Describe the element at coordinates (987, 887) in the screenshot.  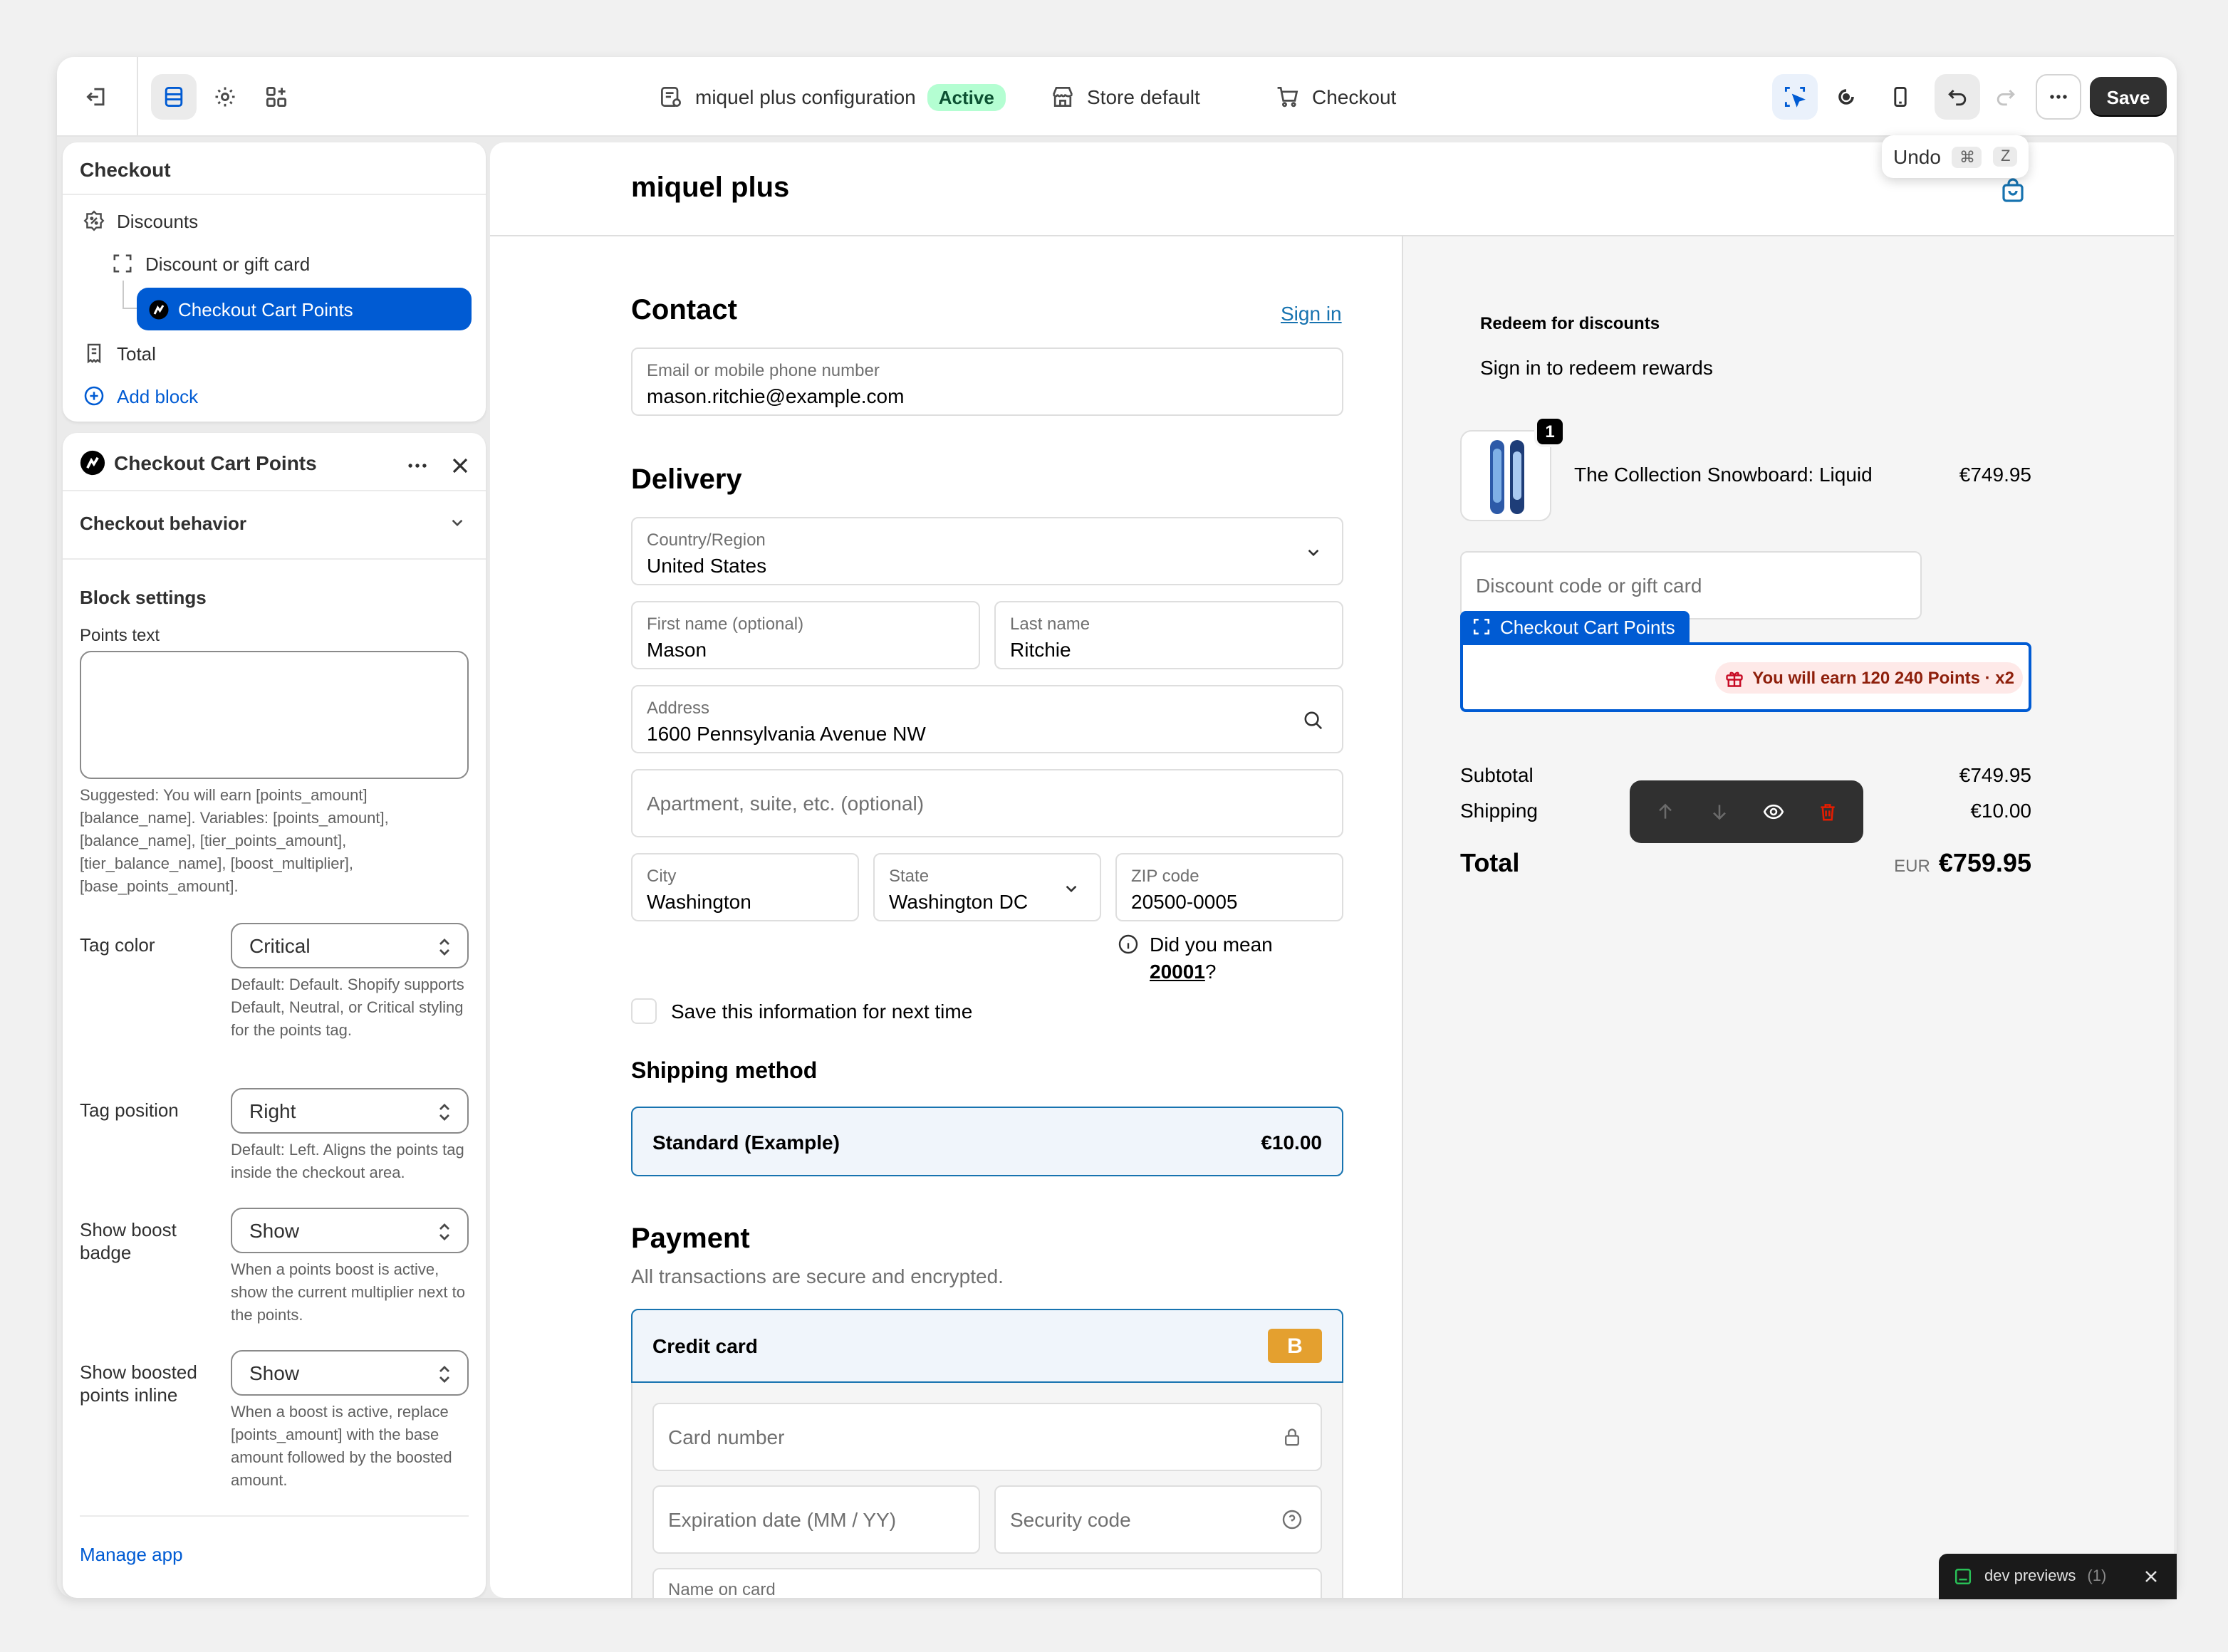
I see `state-select: State Washington DC` at that location.